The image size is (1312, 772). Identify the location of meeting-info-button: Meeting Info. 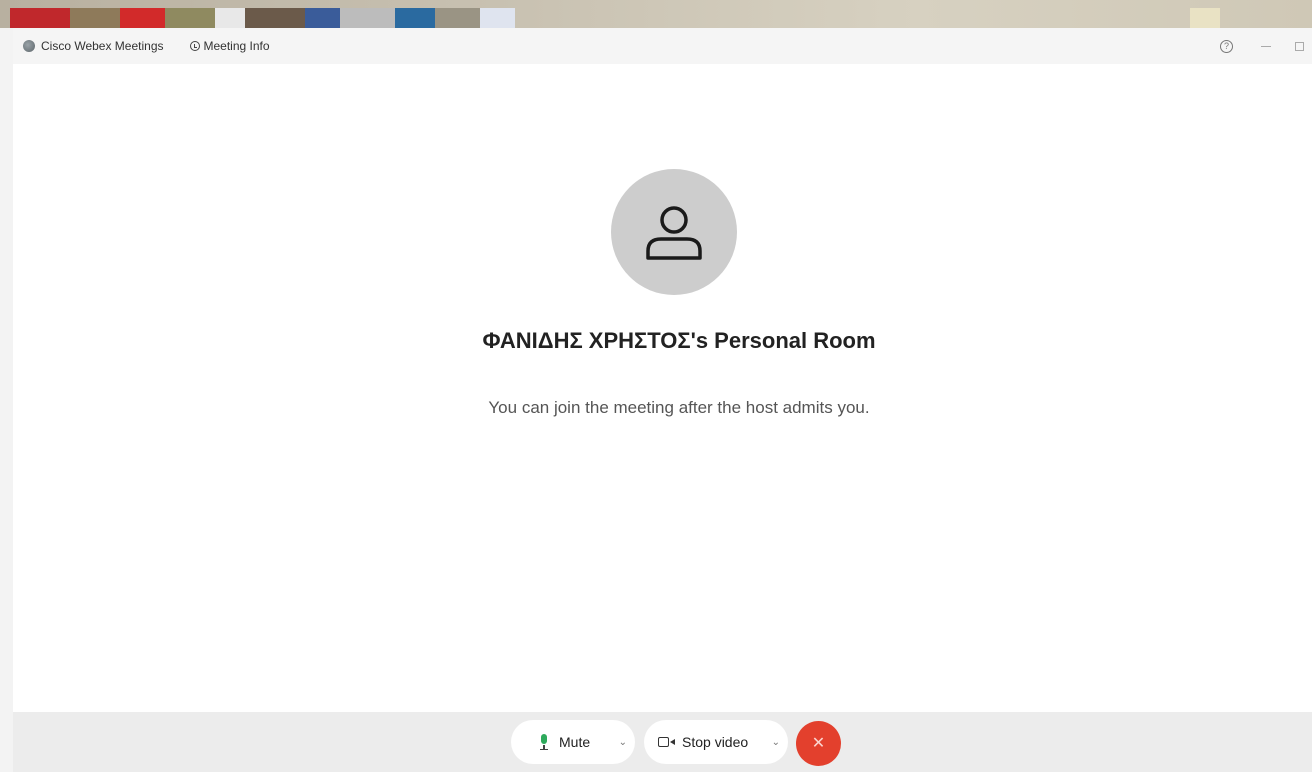
(229, 46).